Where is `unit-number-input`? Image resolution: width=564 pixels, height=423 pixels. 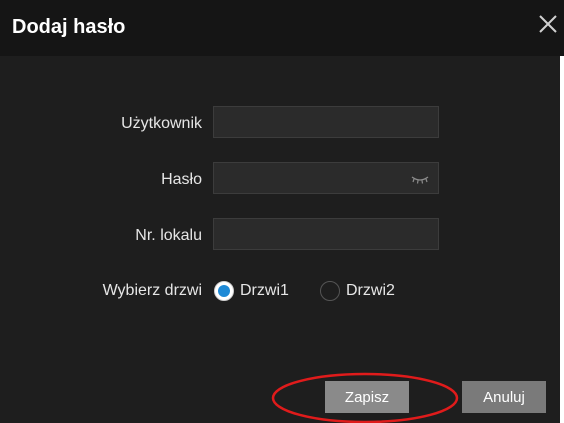 unit-number-input is located at coordinates (326, 234).